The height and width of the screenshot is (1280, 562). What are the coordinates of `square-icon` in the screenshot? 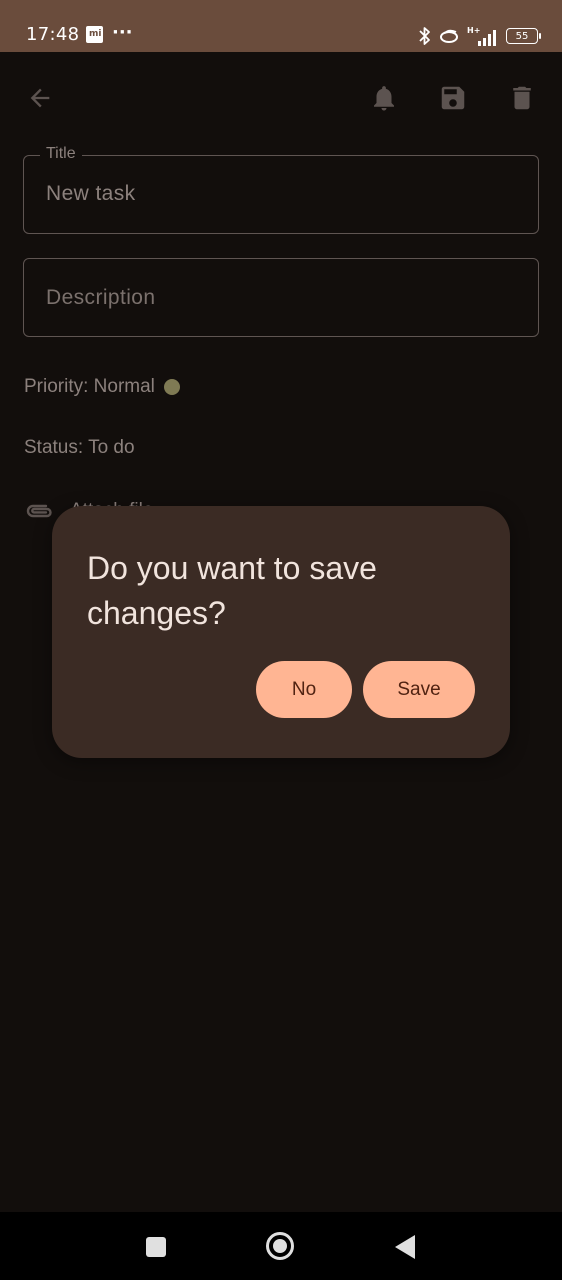 It's located at (156, 1247).